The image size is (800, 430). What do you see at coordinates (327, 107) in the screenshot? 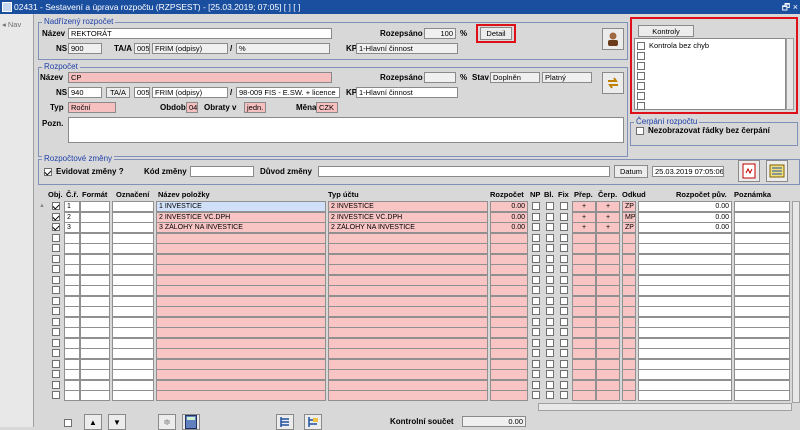
I see `budget-mena-field: CZK` at bounding box center [327, 107].